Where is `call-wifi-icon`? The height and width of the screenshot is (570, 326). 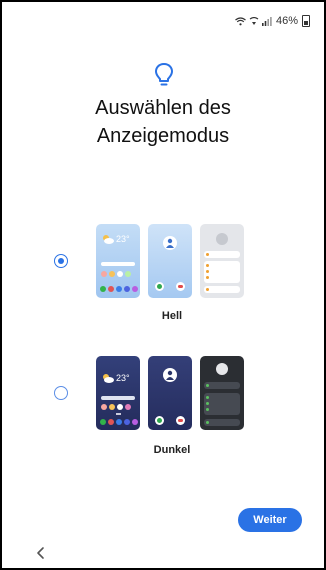 call-wifi-icon is located at coordinates (254, 20).